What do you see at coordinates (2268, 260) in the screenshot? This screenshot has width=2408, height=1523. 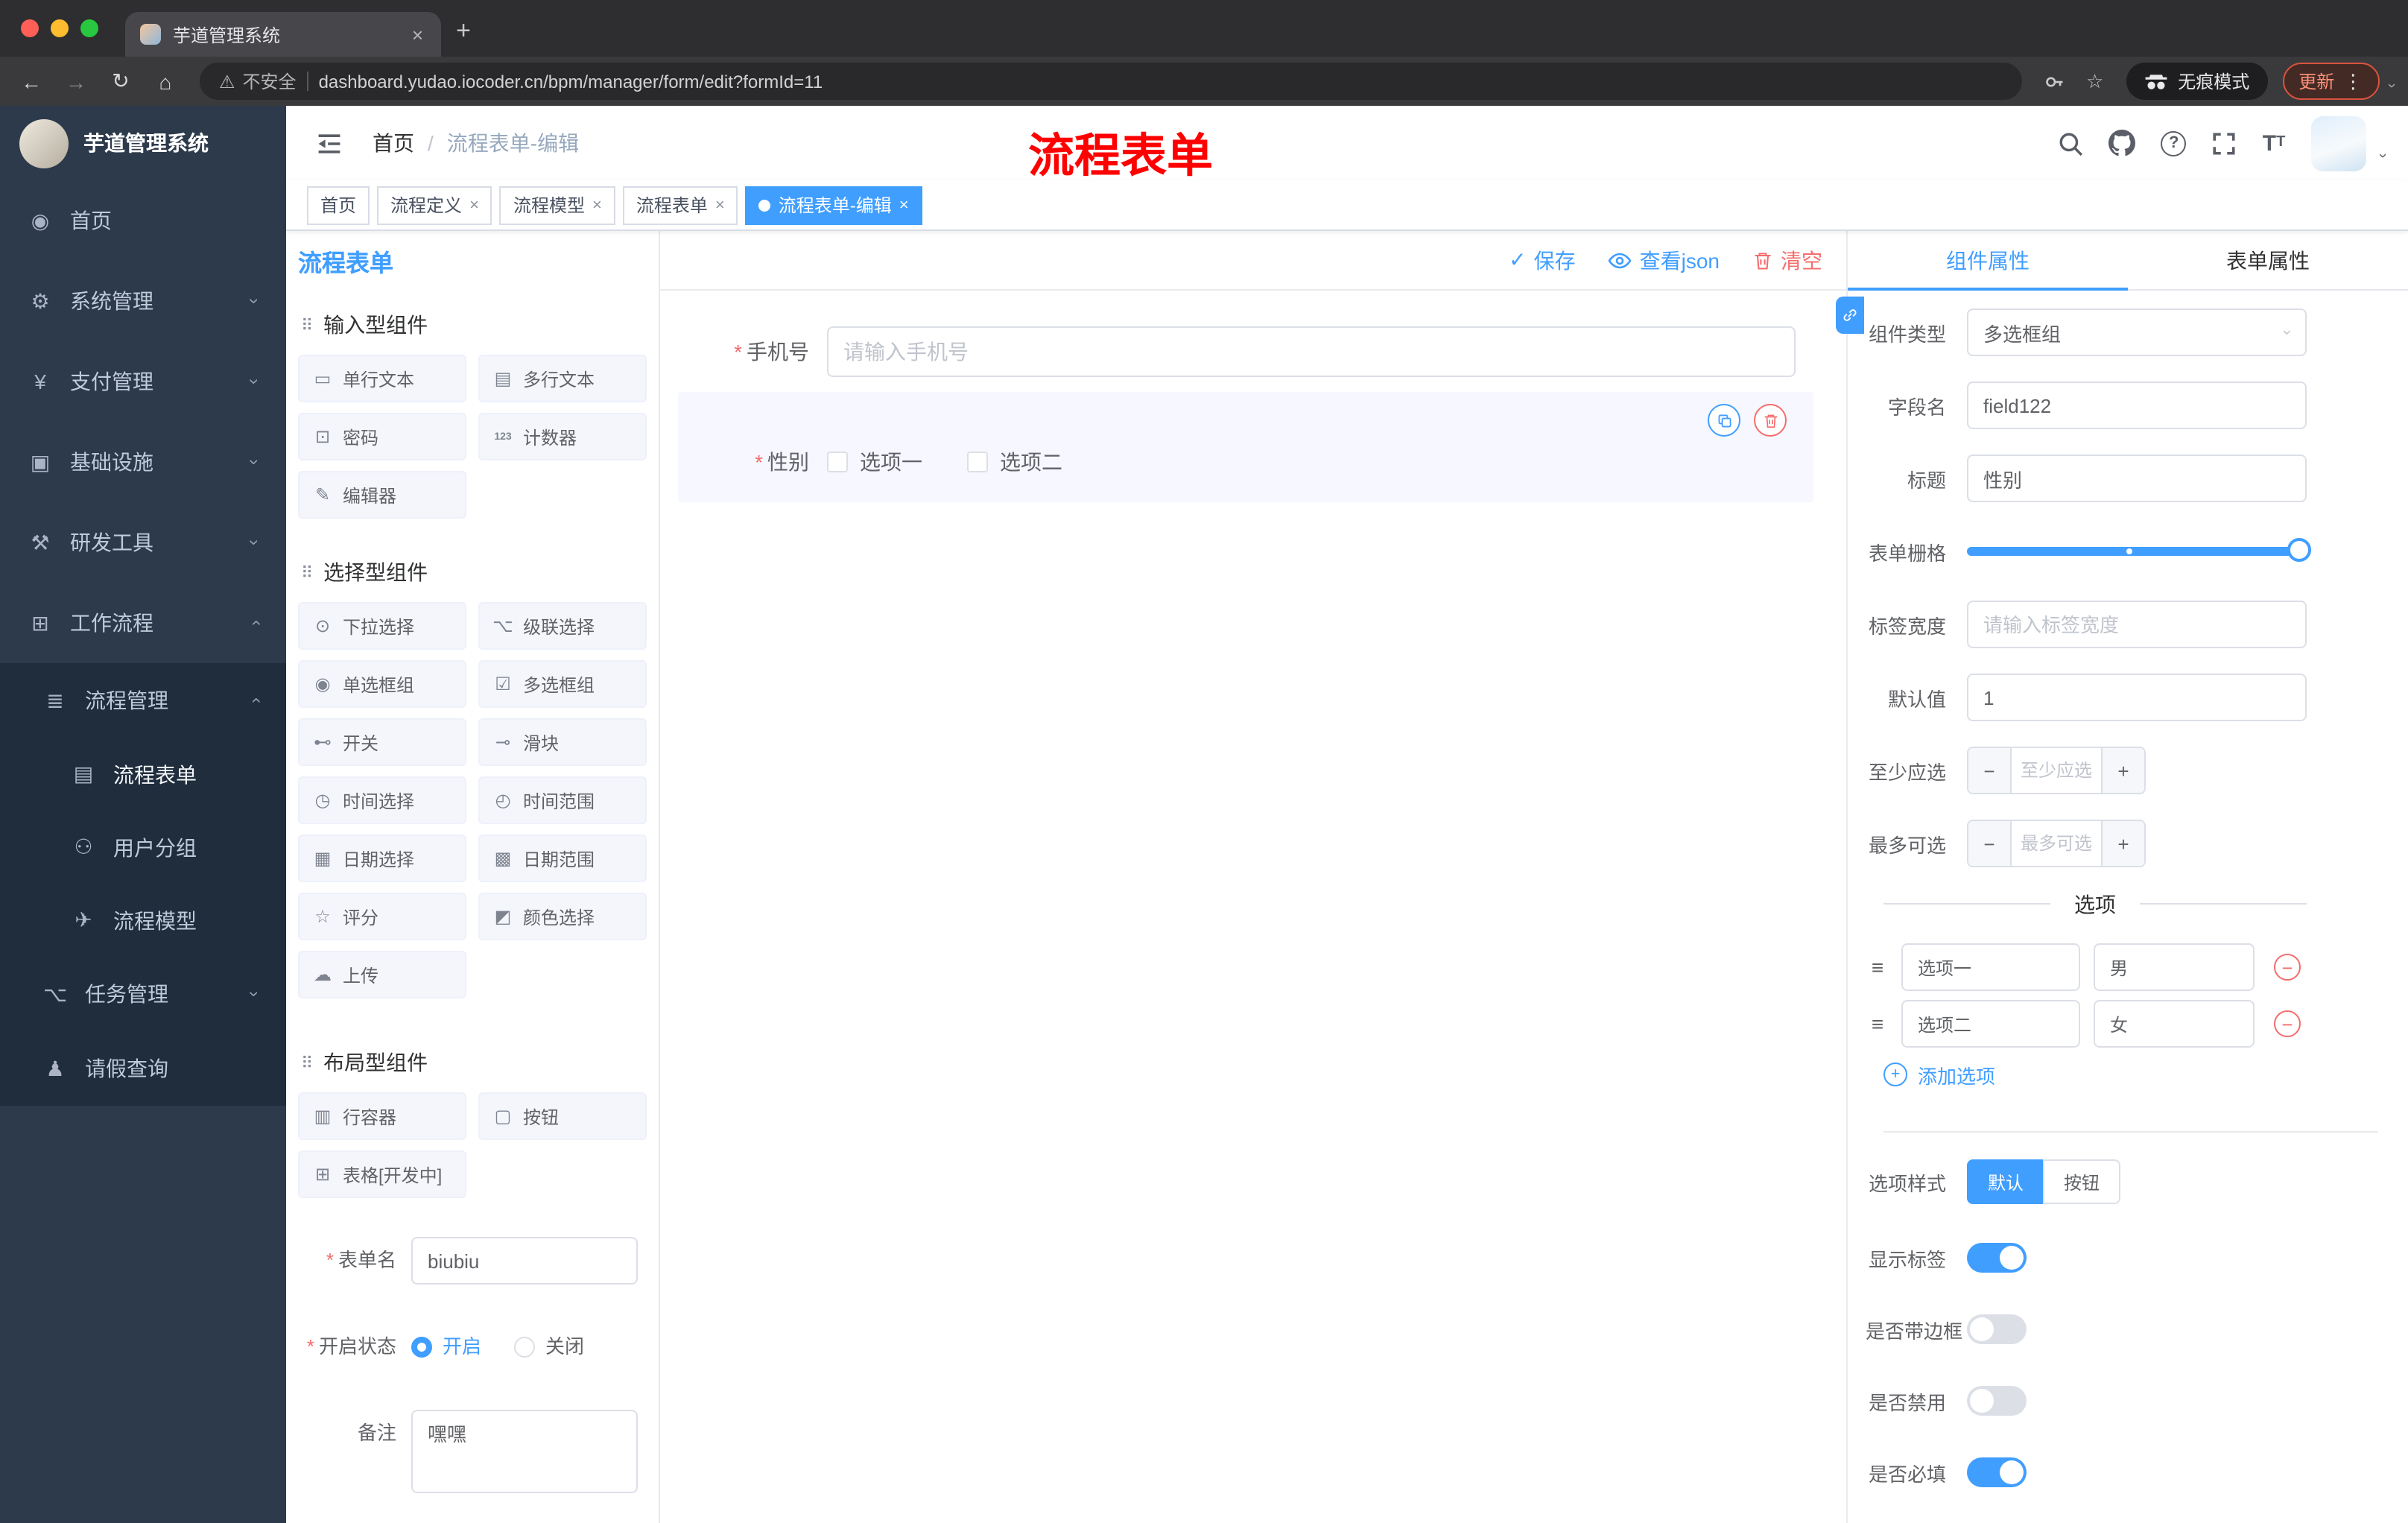 I see `tab-form-props: 表单属性` at bounding box center [2268, 260].